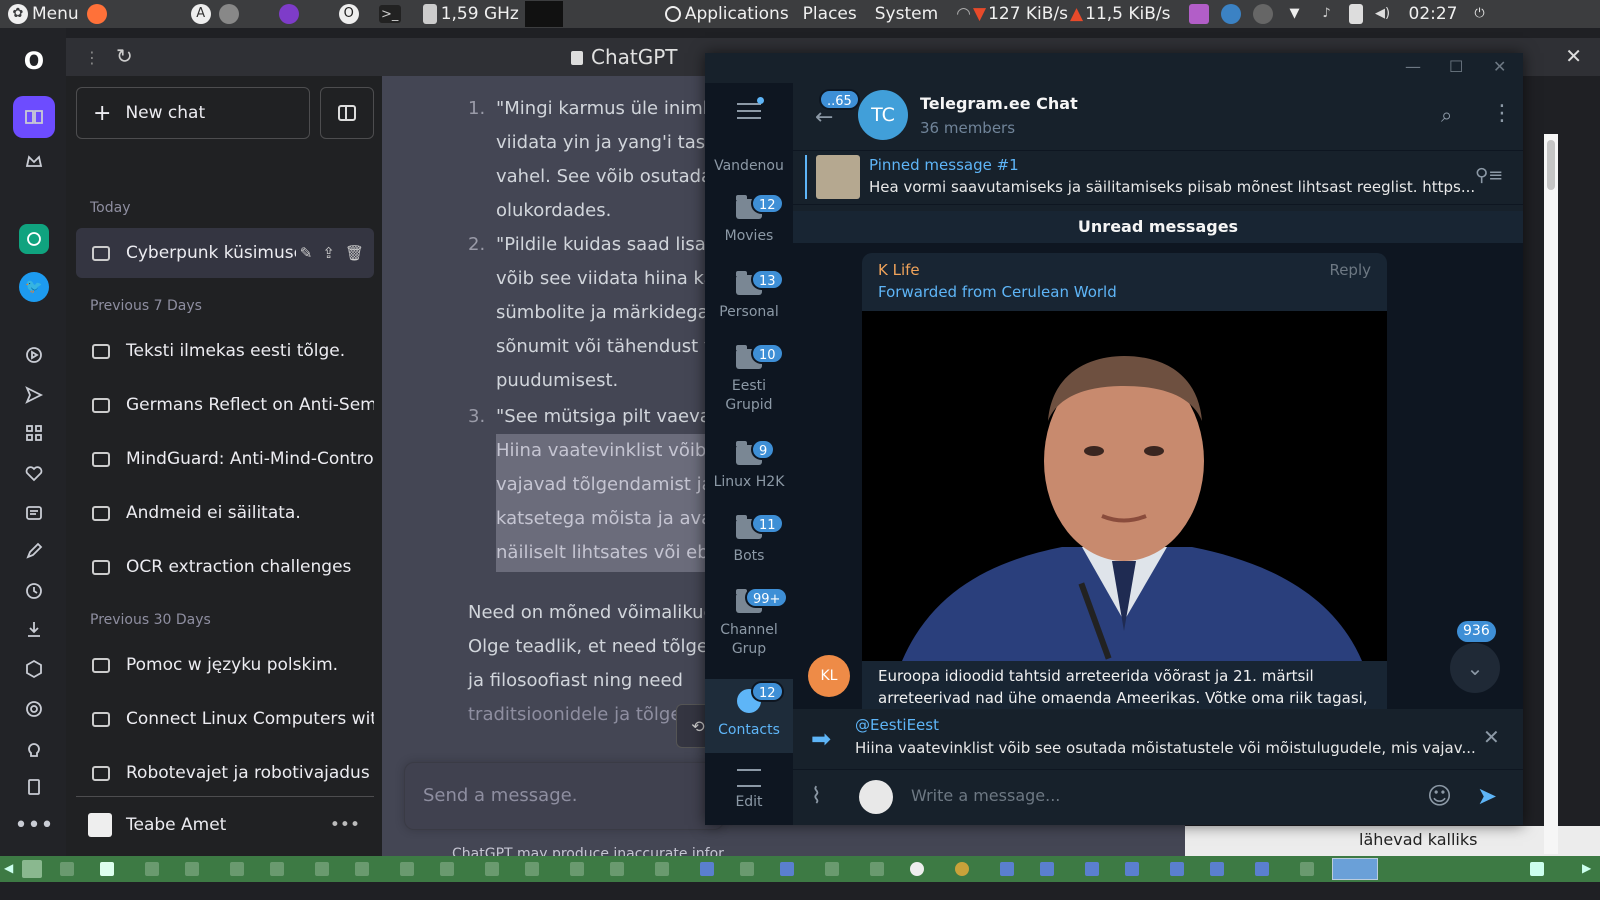  Describe the element at coordinates (193, 113) in the screenshot. I see `new-chat-button: + New chat` at that location.